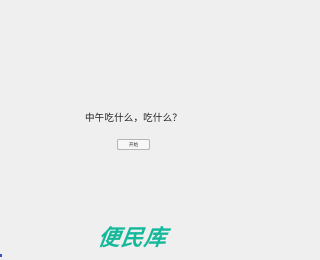  Describe the element at coordinates (132, 238) in the screenshot. I see `bianminku-logo: 便民库` at that location.